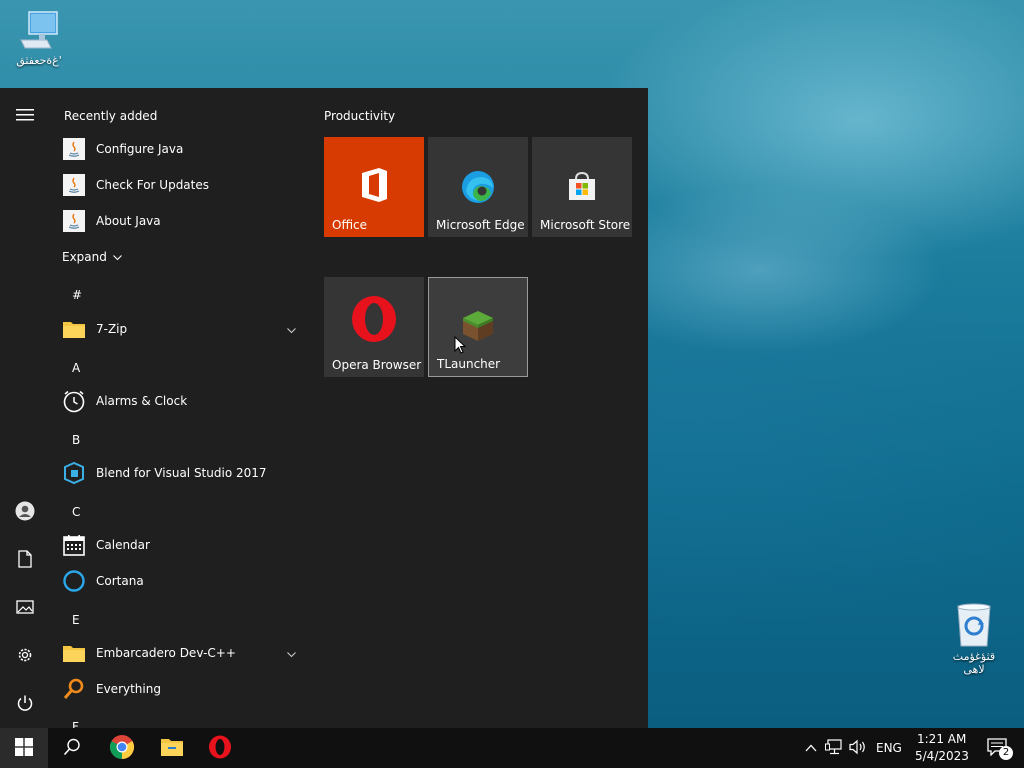  I want to click on tile-microsoft-store: Microsoft Store, so click(582, 187).